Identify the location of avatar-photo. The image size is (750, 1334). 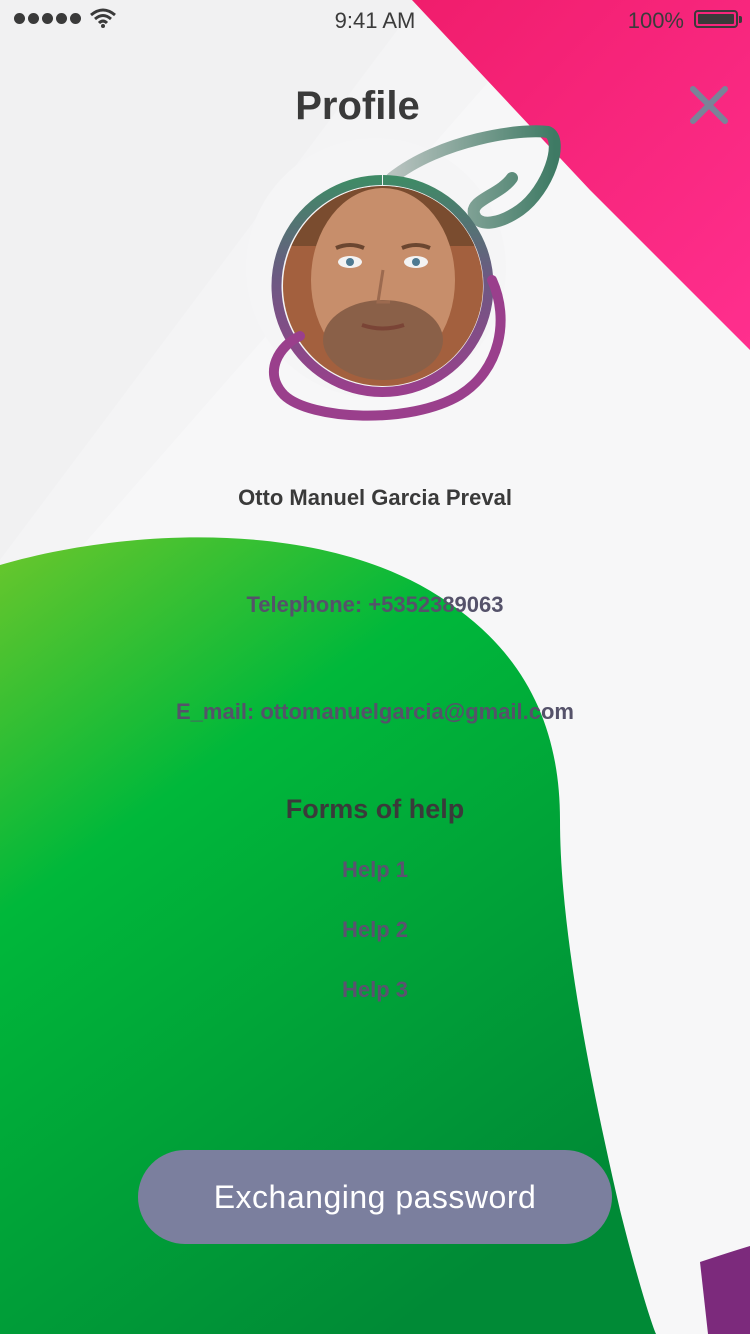
(383, 286).